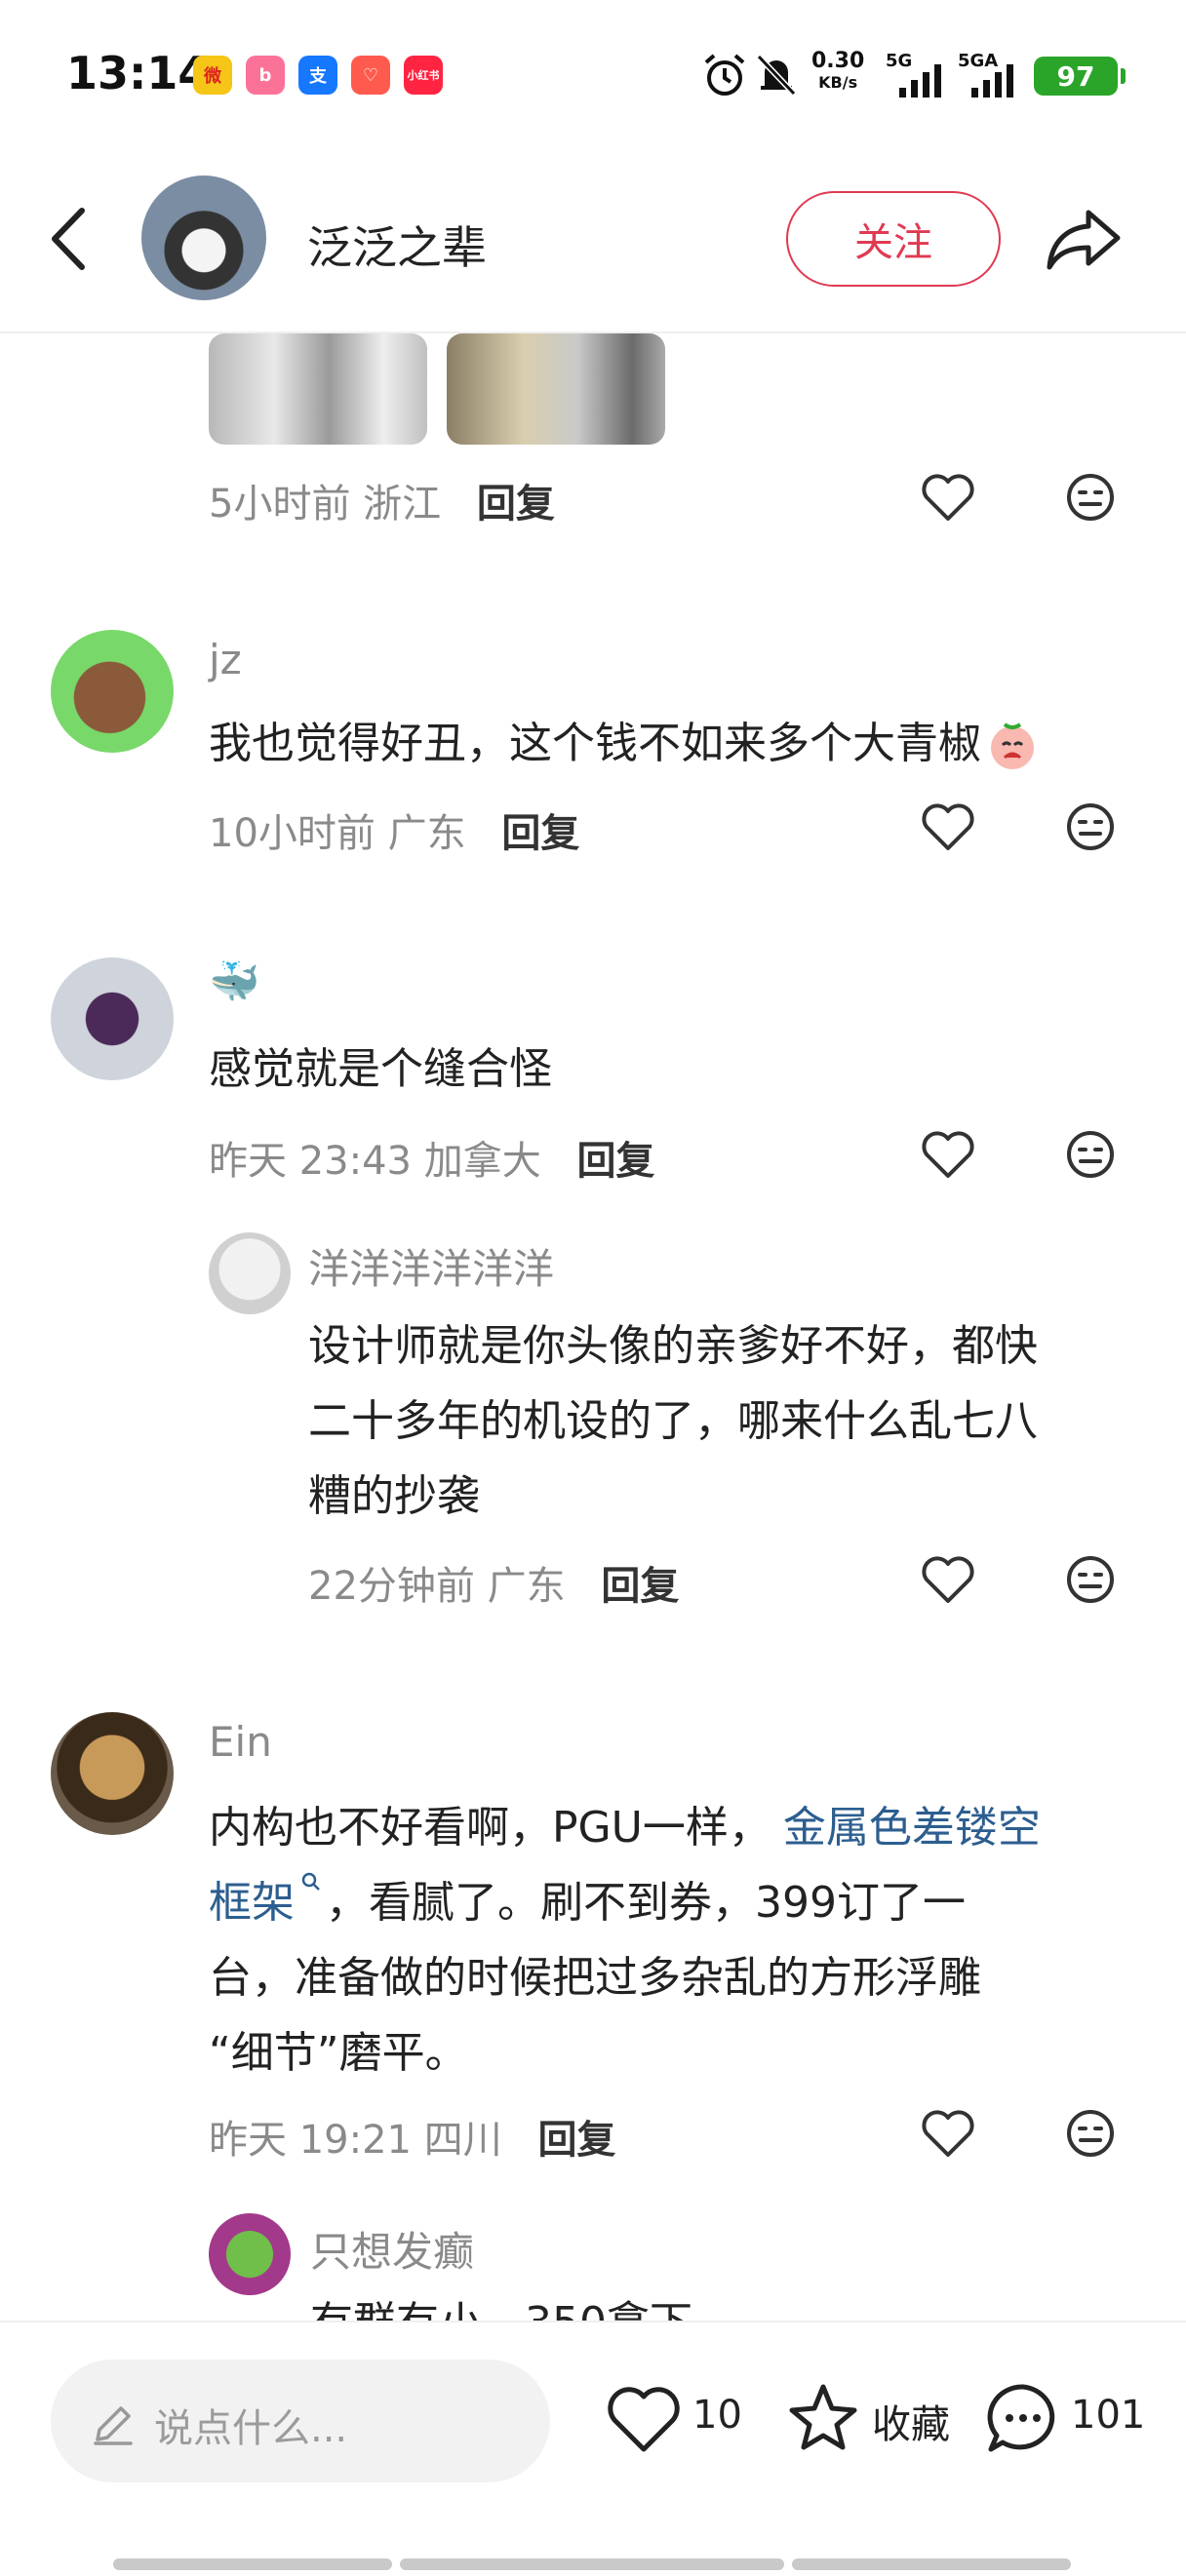 Image resolution: width=1186 pixels, height=2576 pixels. Describe the element at coordinates (920, 81) in the screenshot. I see `signal-bars-icon` at that location.